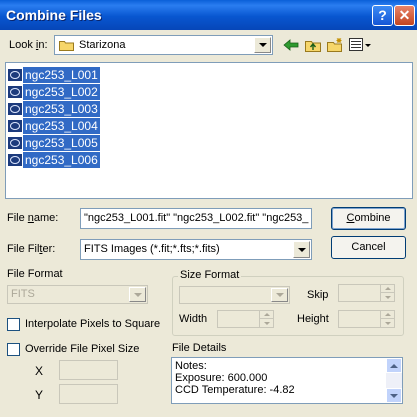 The height and width of the screenshot is (417, 417). What do you see at coordinates (196, 249) in the screenshot?
I see `file-filter-dropdown: FITS Images (*.fit;*.fts;*.fits)` at bounding box center [196, 249].